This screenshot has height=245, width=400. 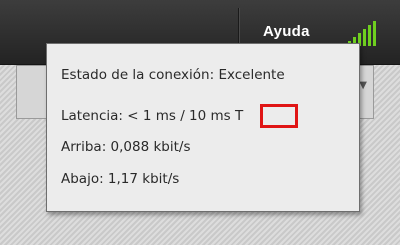 What do you see at coordinates (363, 85) in the screenshot?
I see `dropdown-arrow-icon: ▼` at bounding box center [363, 85].